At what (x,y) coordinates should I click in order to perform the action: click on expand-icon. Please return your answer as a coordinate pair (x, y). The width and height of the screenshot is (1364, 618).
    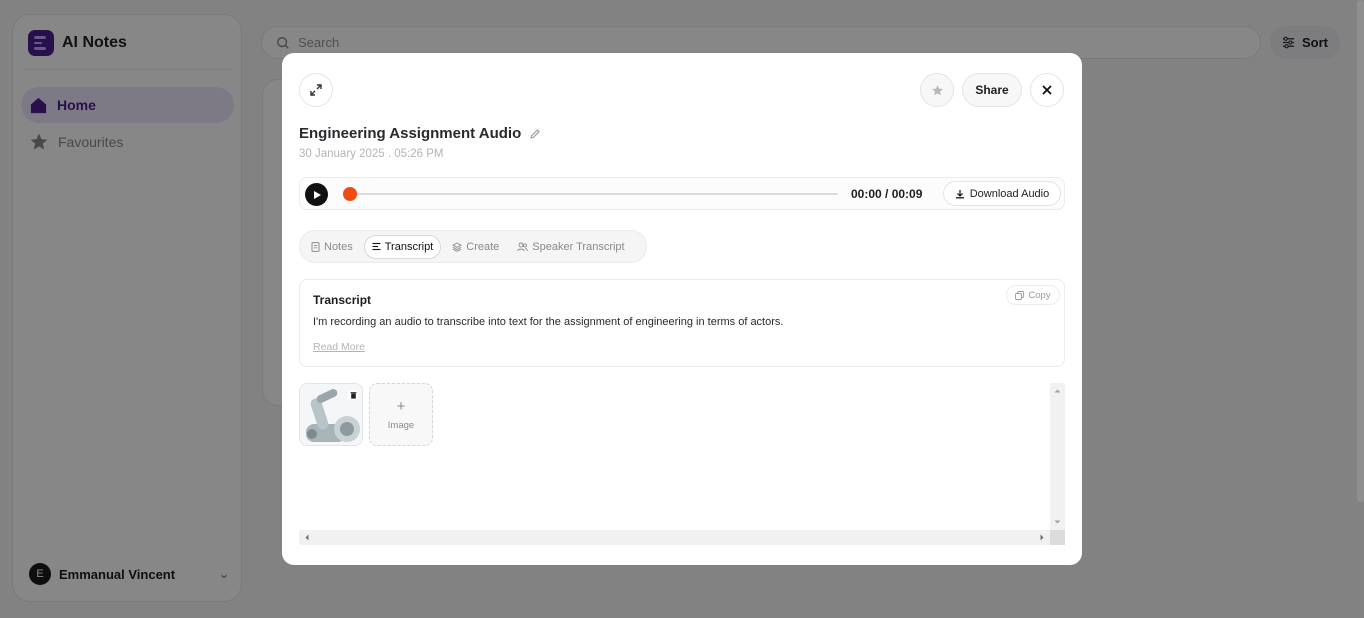
    Looking at the image, I should click on (316, 90).